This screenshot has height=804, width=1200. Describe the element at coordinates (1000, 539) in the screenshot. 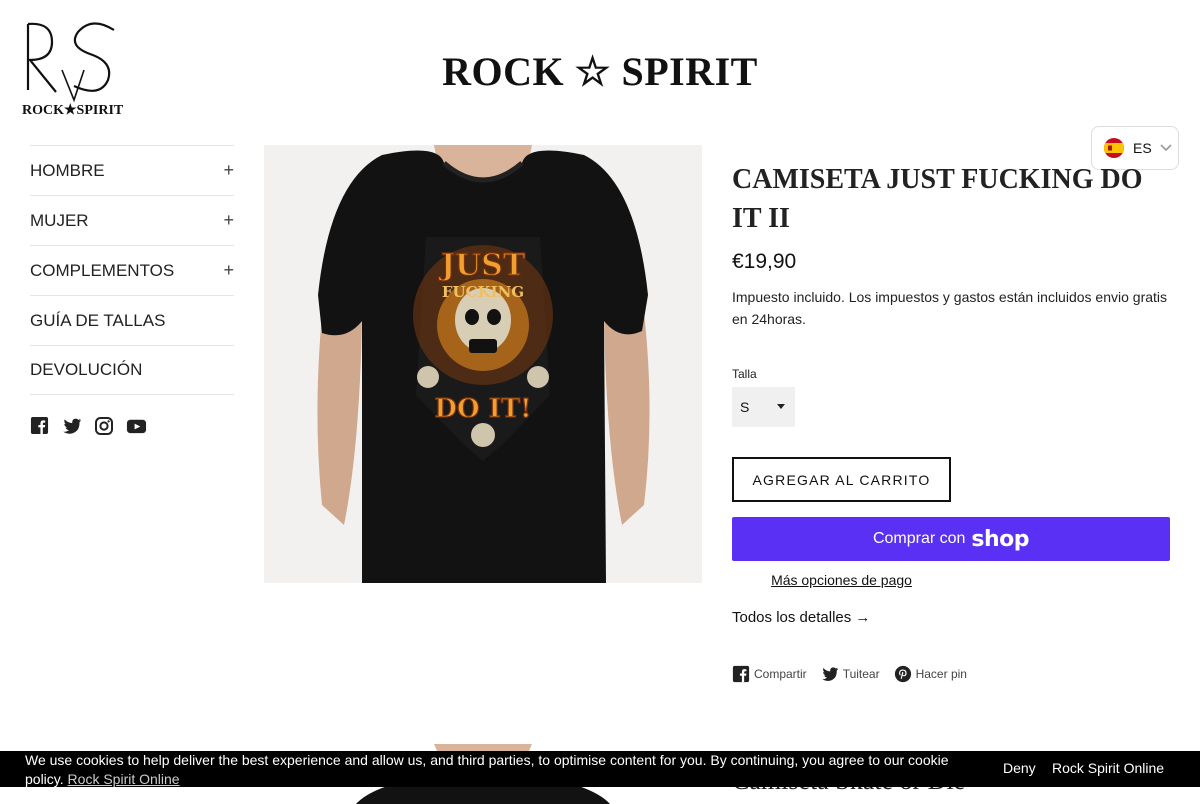

I see `shop-logo: shop` at that location.